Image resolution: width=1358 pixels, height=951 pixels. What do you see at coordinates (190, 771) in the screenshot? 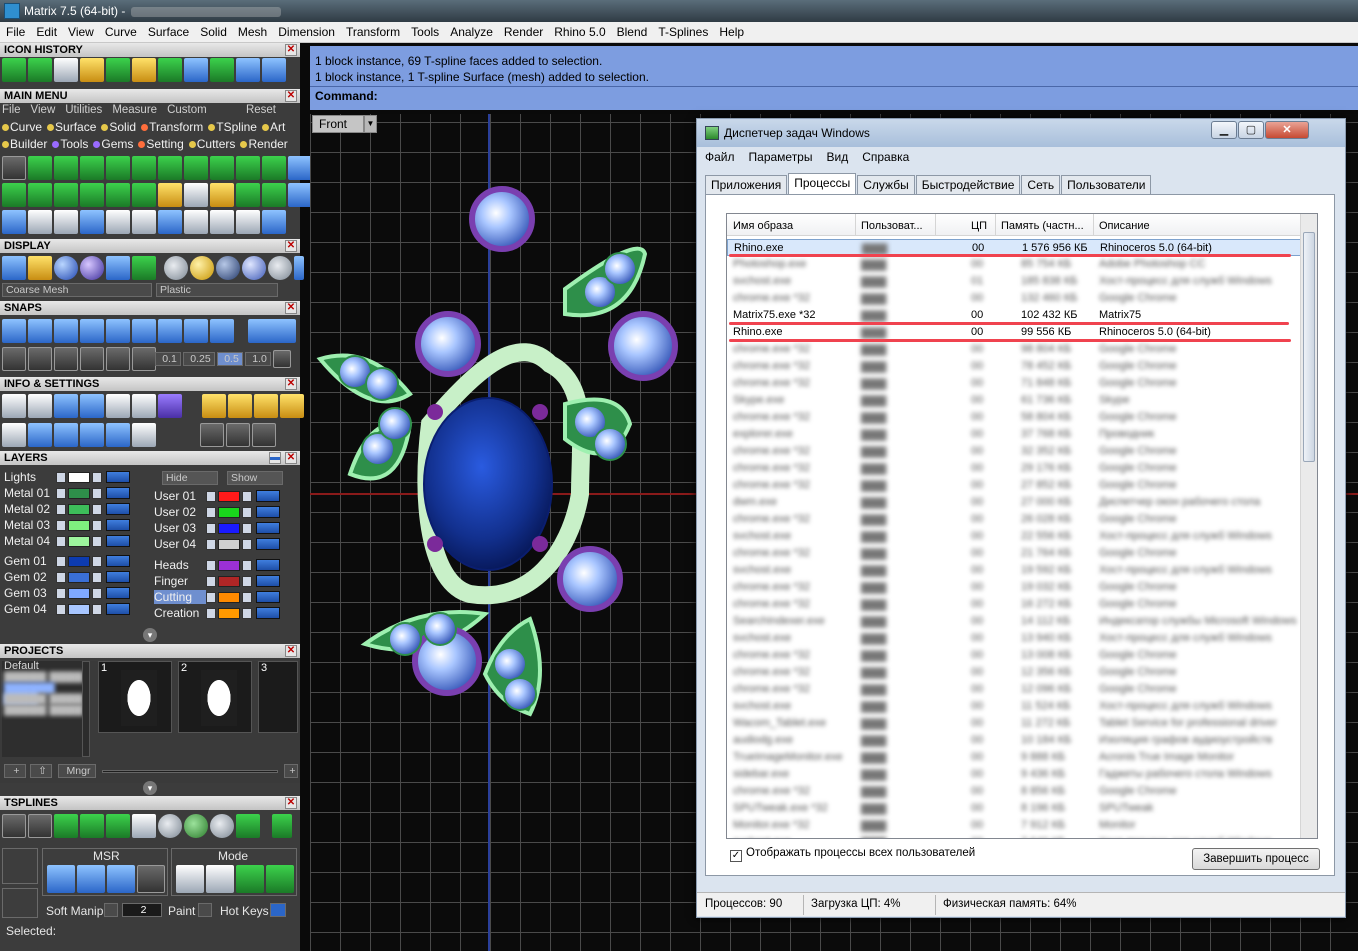
I see `project-slider` at bounding box center [190, 771].